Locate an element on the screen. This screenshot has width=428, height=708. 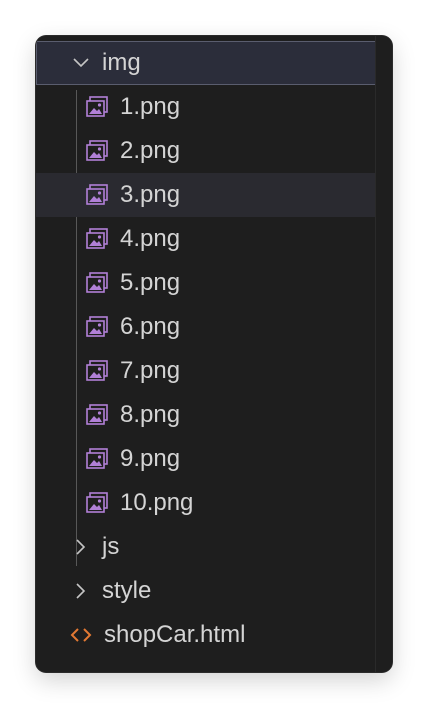
file-item-8: 8.png is located at coordinates (206, 415).